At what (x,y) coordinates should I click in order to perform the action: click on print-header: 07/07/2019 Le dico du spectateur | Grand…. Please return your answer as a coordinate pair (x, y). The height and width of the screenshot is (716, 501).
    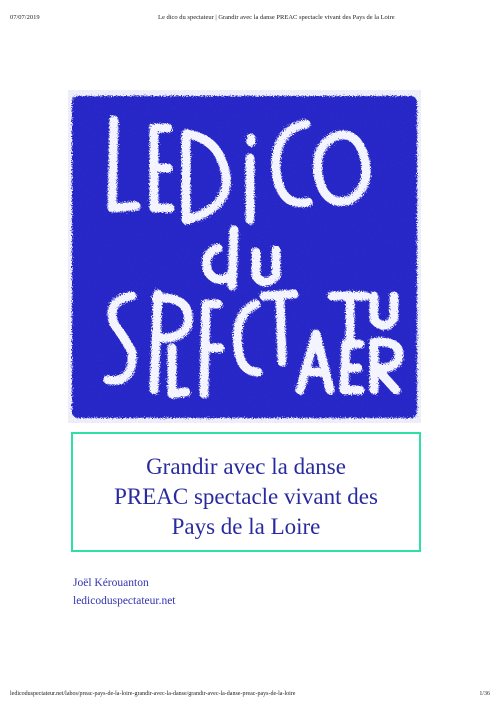
    Looking at the image, I should click on (250, 19).